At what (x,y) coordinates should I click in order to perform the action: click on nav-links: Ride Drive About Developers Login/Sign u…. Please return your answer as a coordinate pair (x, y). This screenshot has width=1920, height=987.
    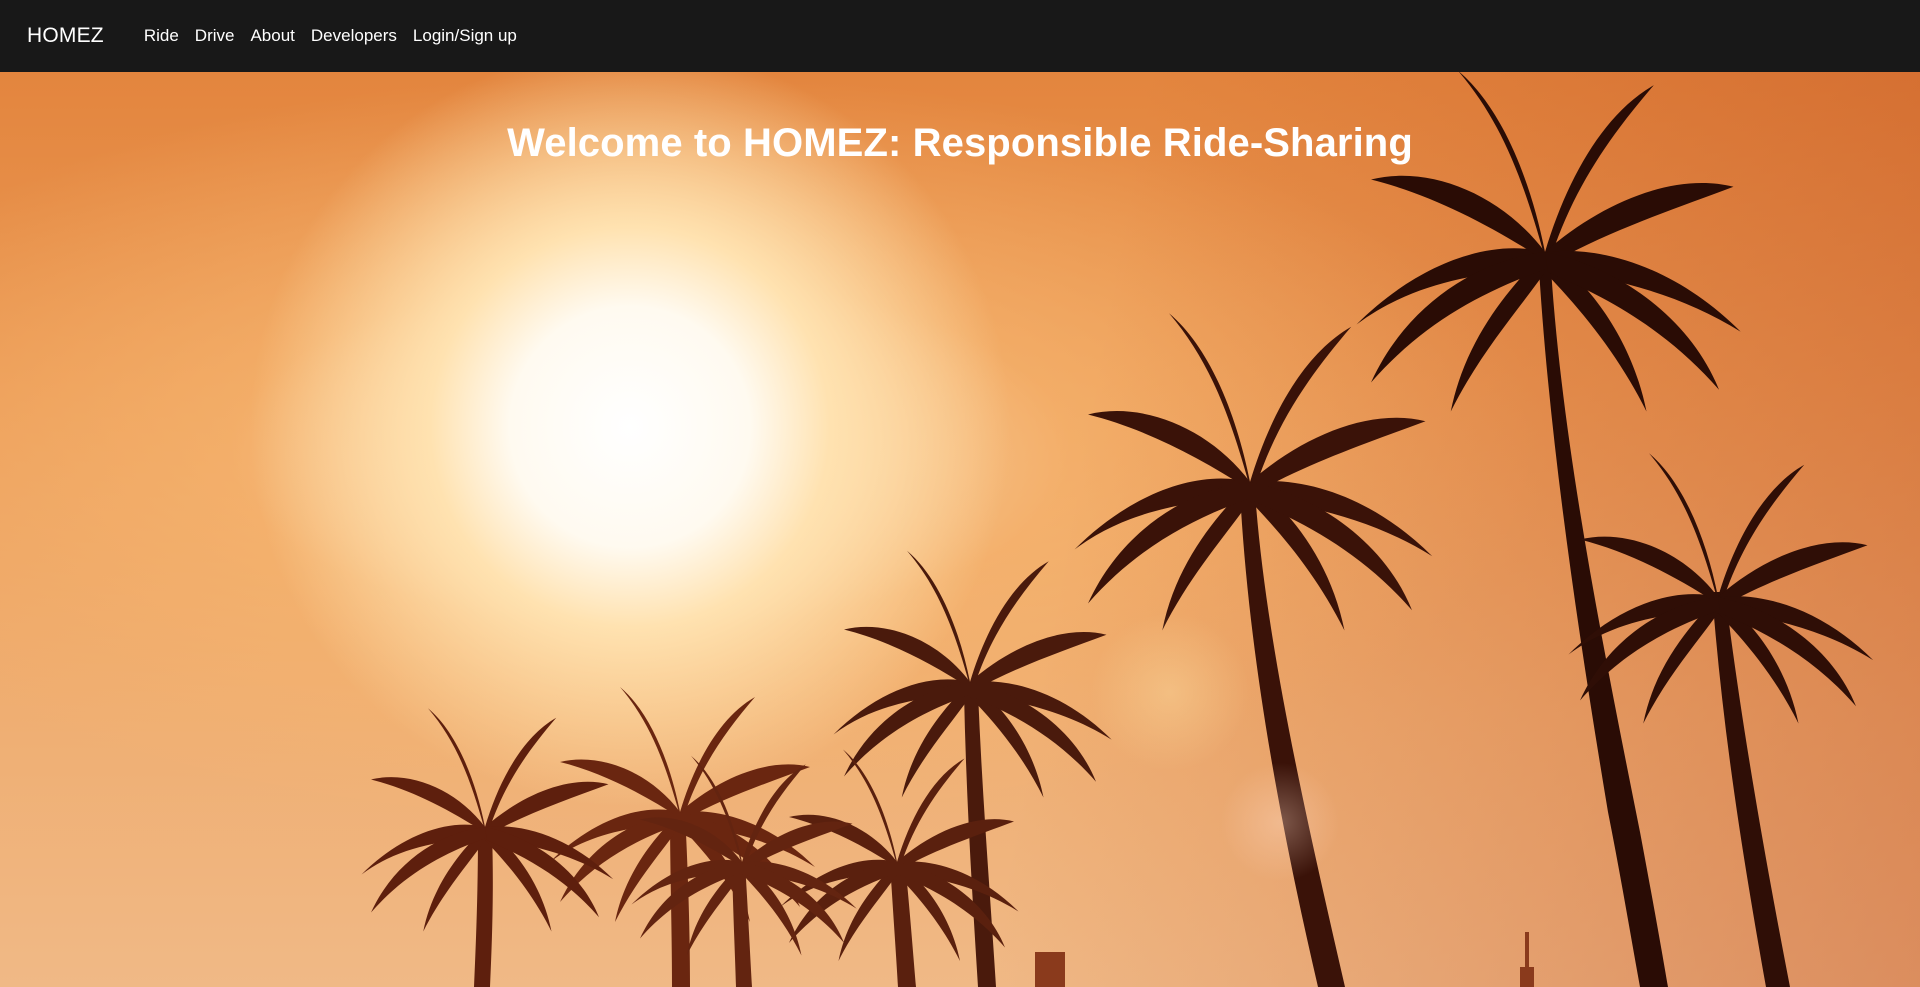
    Looking at the image, I should click on (338, 36).